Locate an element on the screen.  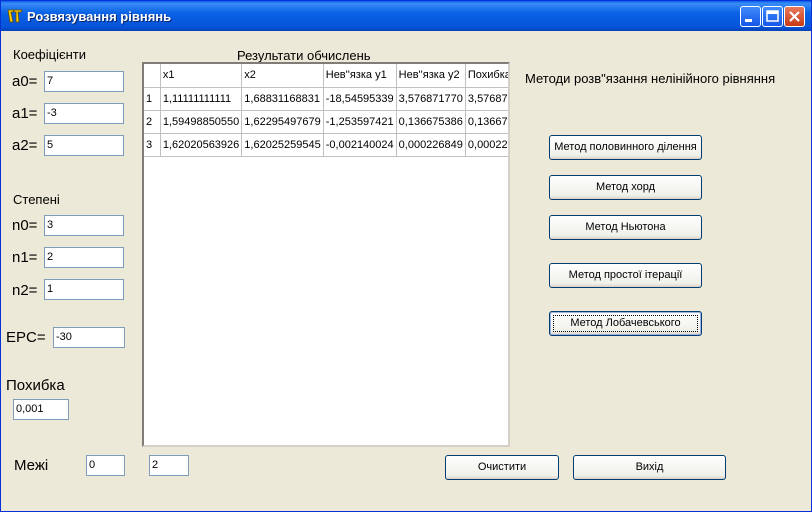
error-label: Похибка is located at coordinates (35, 385).